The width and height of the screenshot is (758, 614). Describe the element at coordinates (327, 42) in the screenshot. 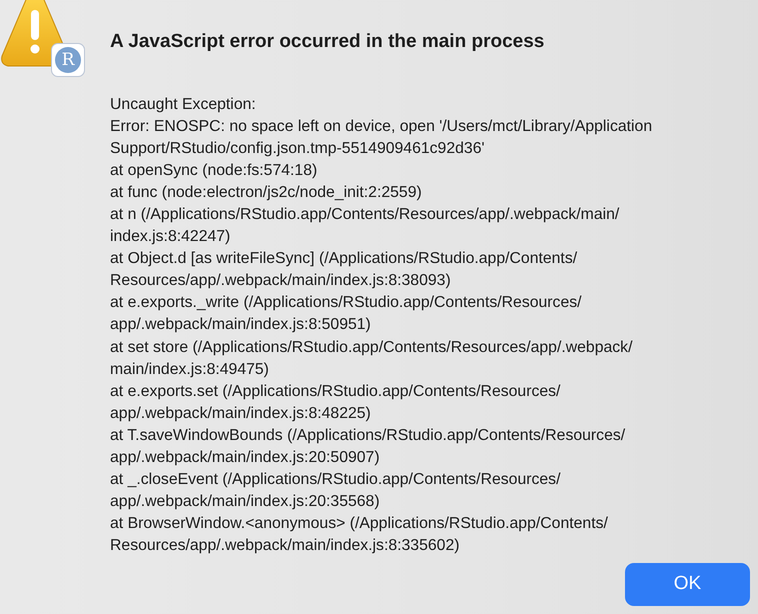

I see `dialog-title: A JavaScript error occurred in the main process` at that location.